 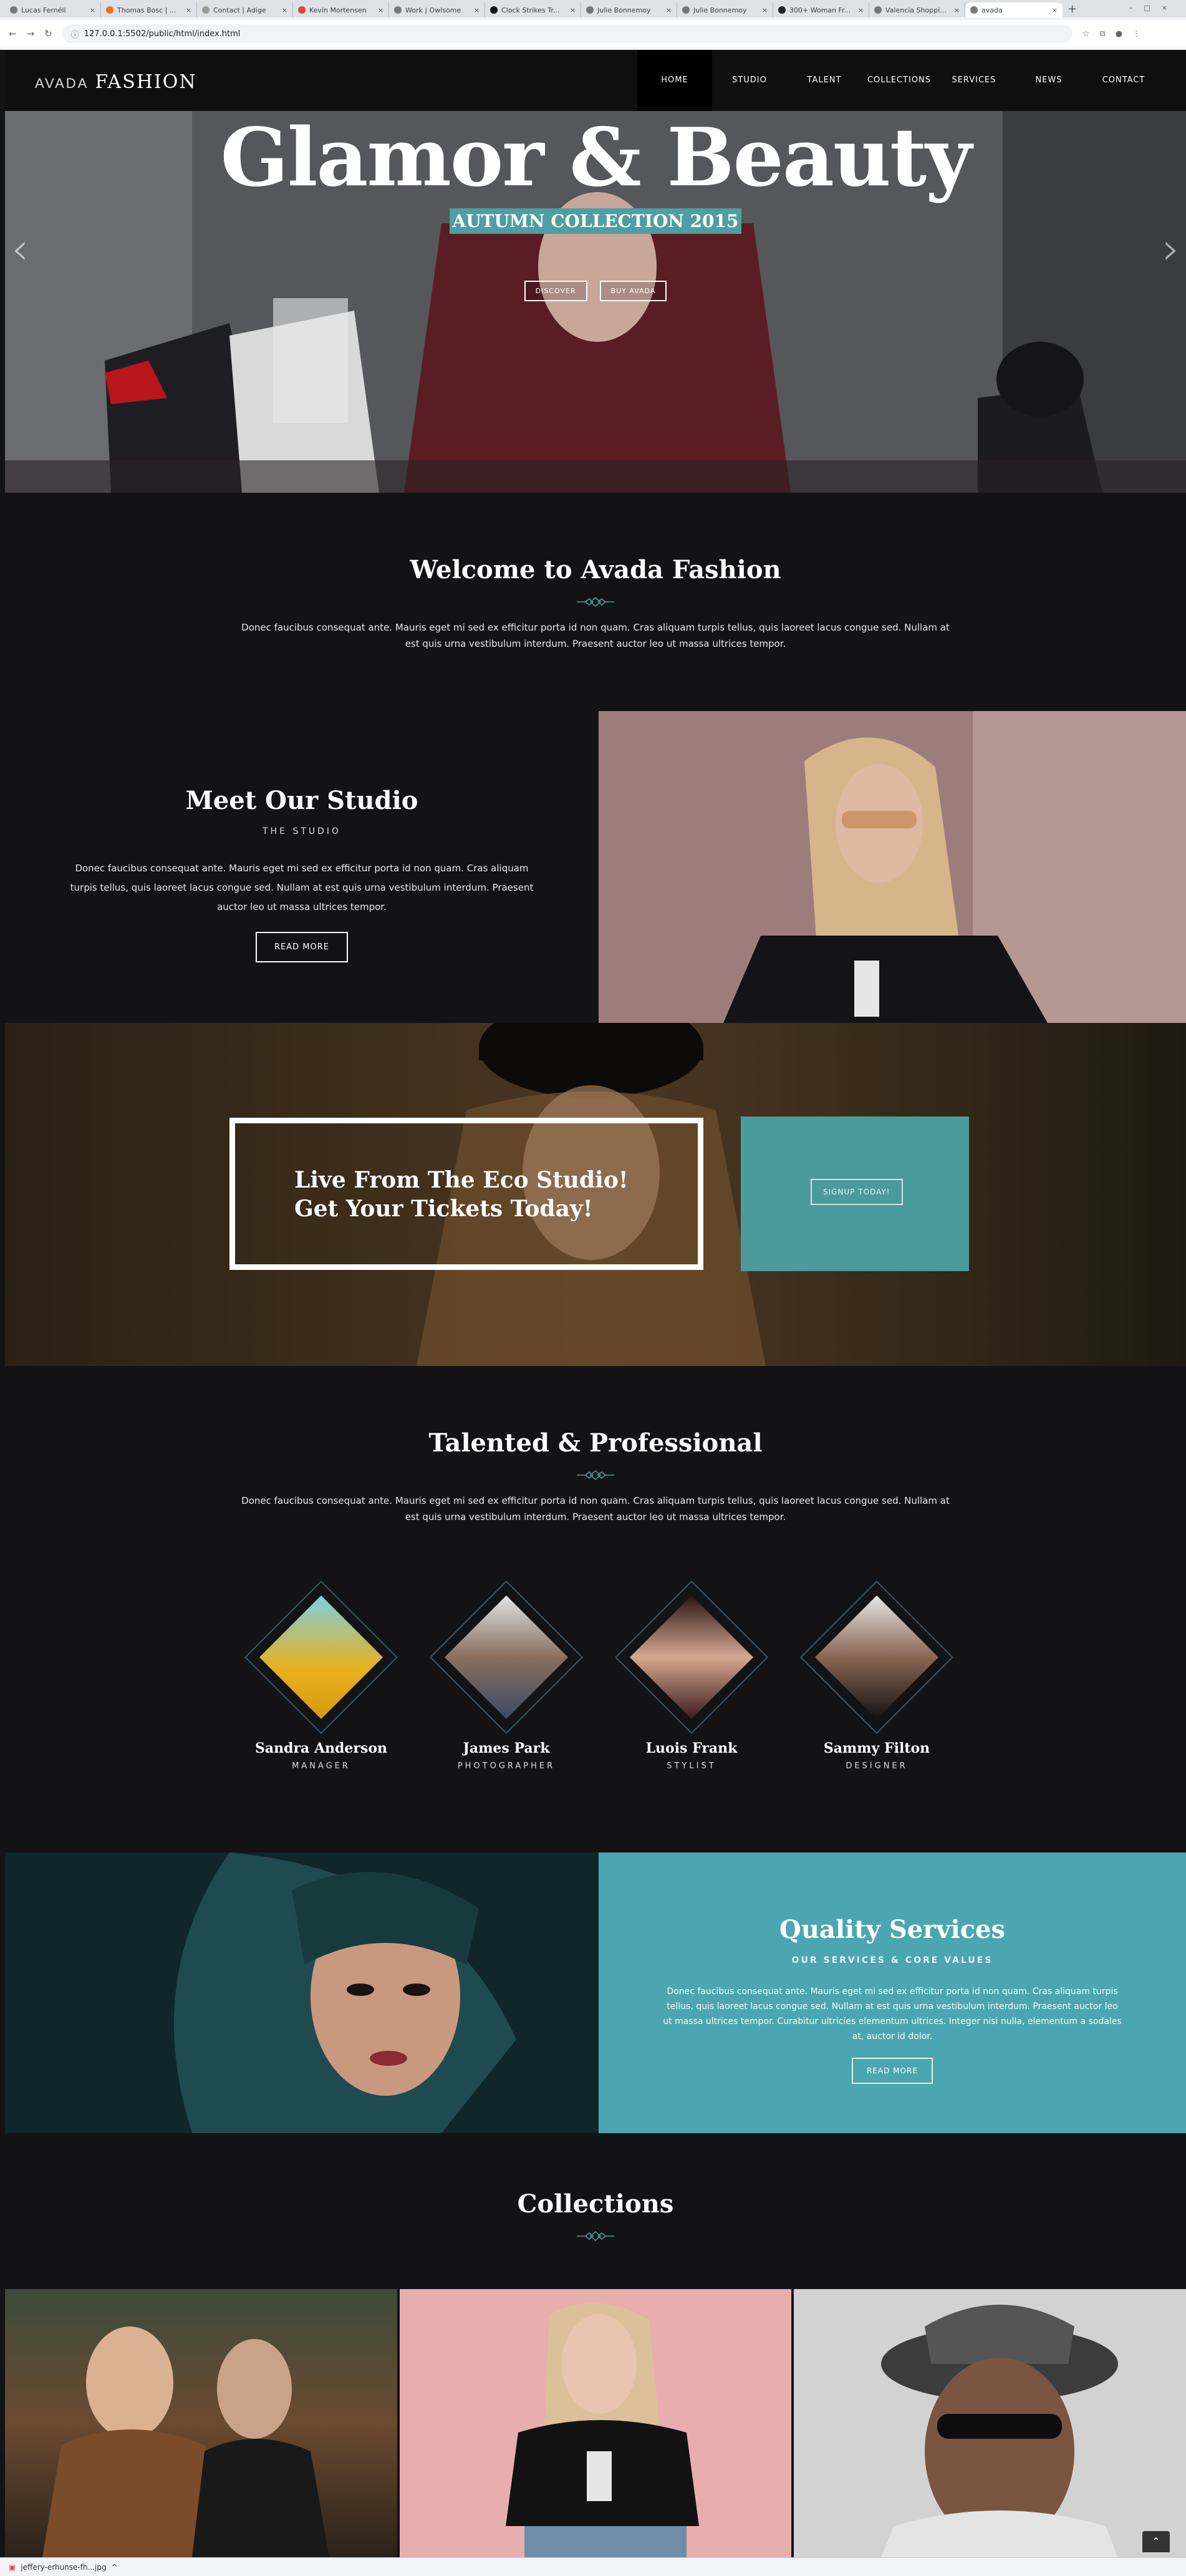 I want to click on menu-item-talent: TALENT, so click(x=824, y=80).